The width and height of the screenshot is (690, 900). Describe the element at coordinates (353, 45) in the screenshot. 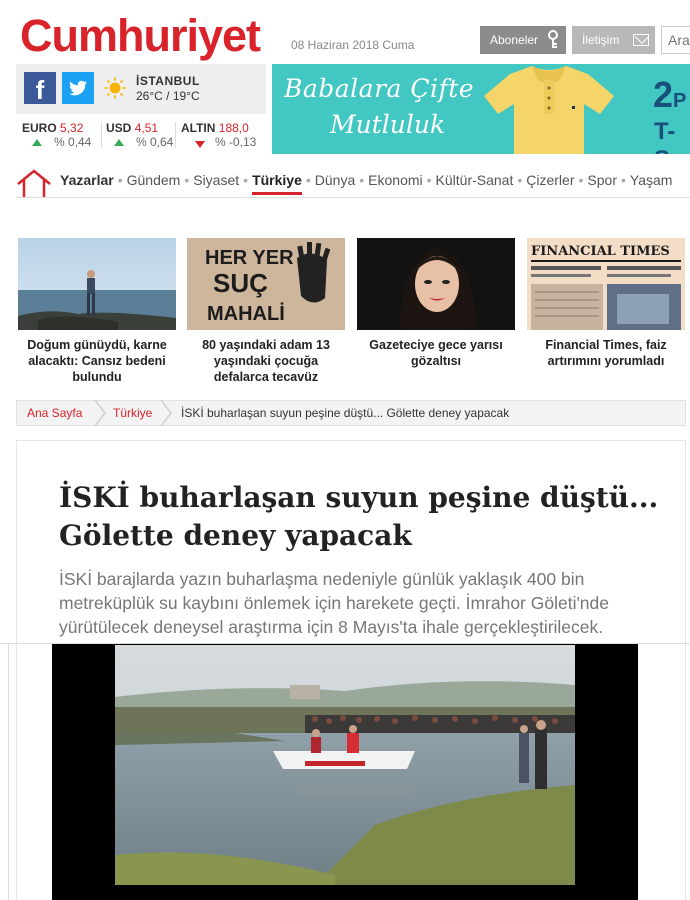

I see `current-date: 08 Haziran 2018 Cuma` at that location.